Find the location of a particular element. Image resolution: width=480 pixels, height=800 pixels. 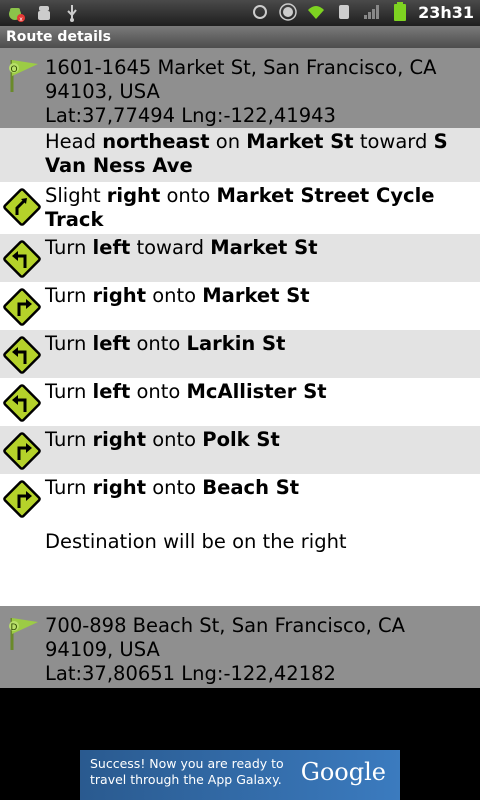

status-bar: x 23h31 is located at coordinates (240, 13).